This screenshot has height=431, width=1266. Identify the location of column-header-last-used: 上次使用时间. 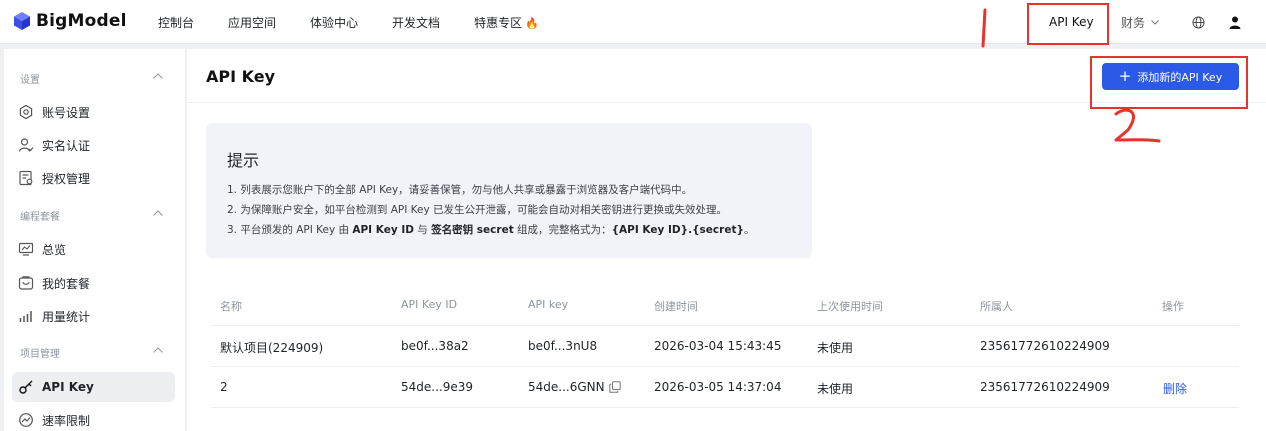
(850, 306).